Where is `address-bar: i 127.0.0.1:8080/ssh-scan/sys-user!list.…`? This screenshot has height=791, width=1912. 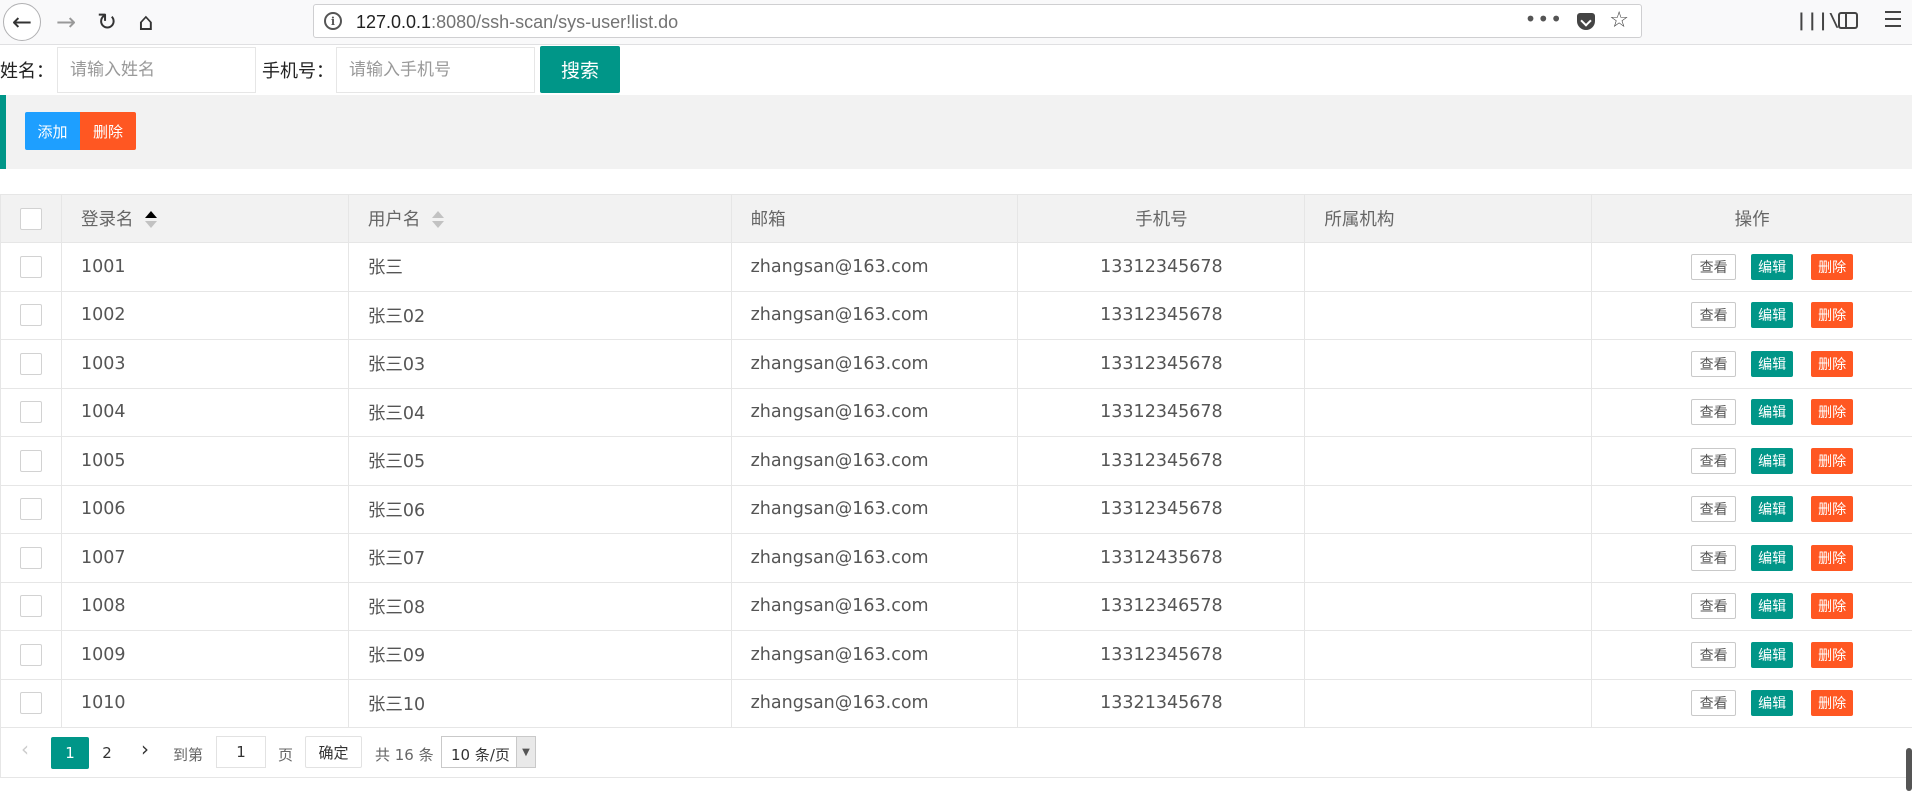
address-bar: i 127.0.0.1:8080/ssh-scan/sys-user!list.… is located at coordinates (977, 21).